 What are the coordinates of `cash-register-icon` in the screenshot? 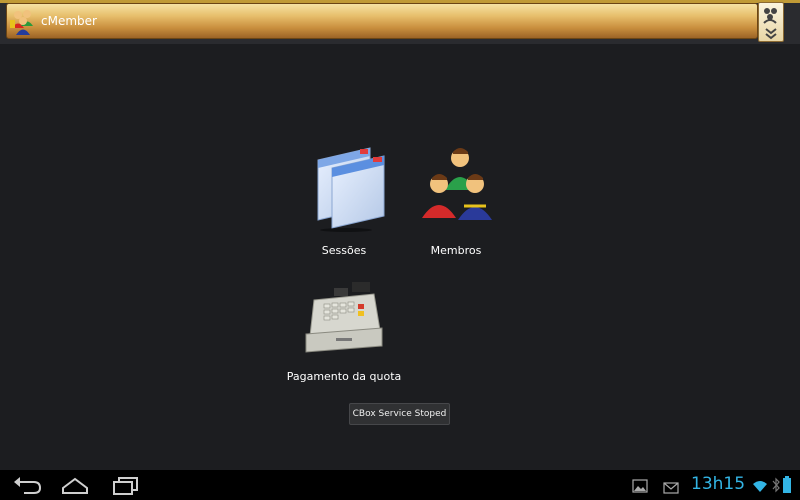 It's located at (344, 317).